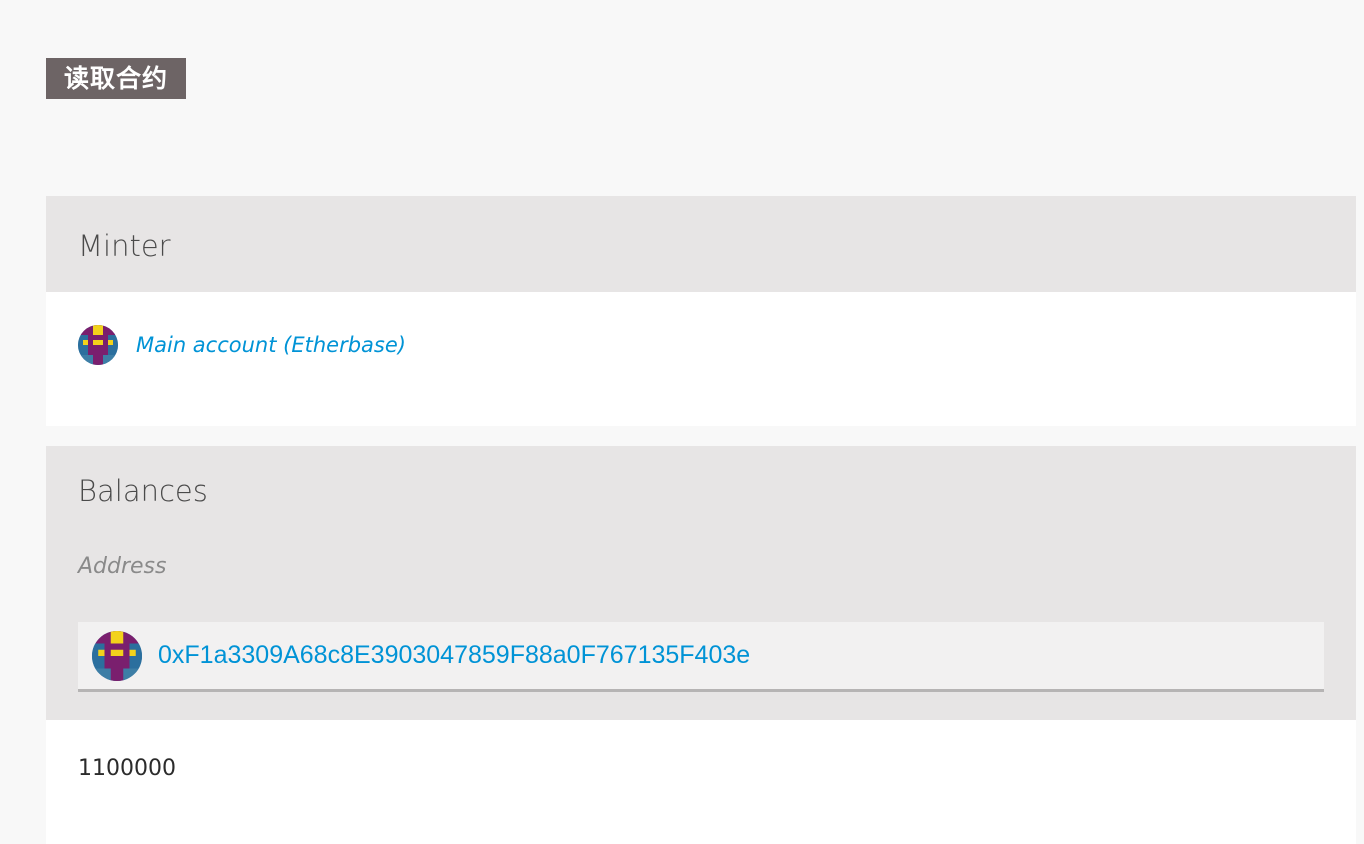  What do you see at coordinates (701, 782) in the screenshot?
I see `balances-result-area: 1100000` at bounding box center [701, 782].